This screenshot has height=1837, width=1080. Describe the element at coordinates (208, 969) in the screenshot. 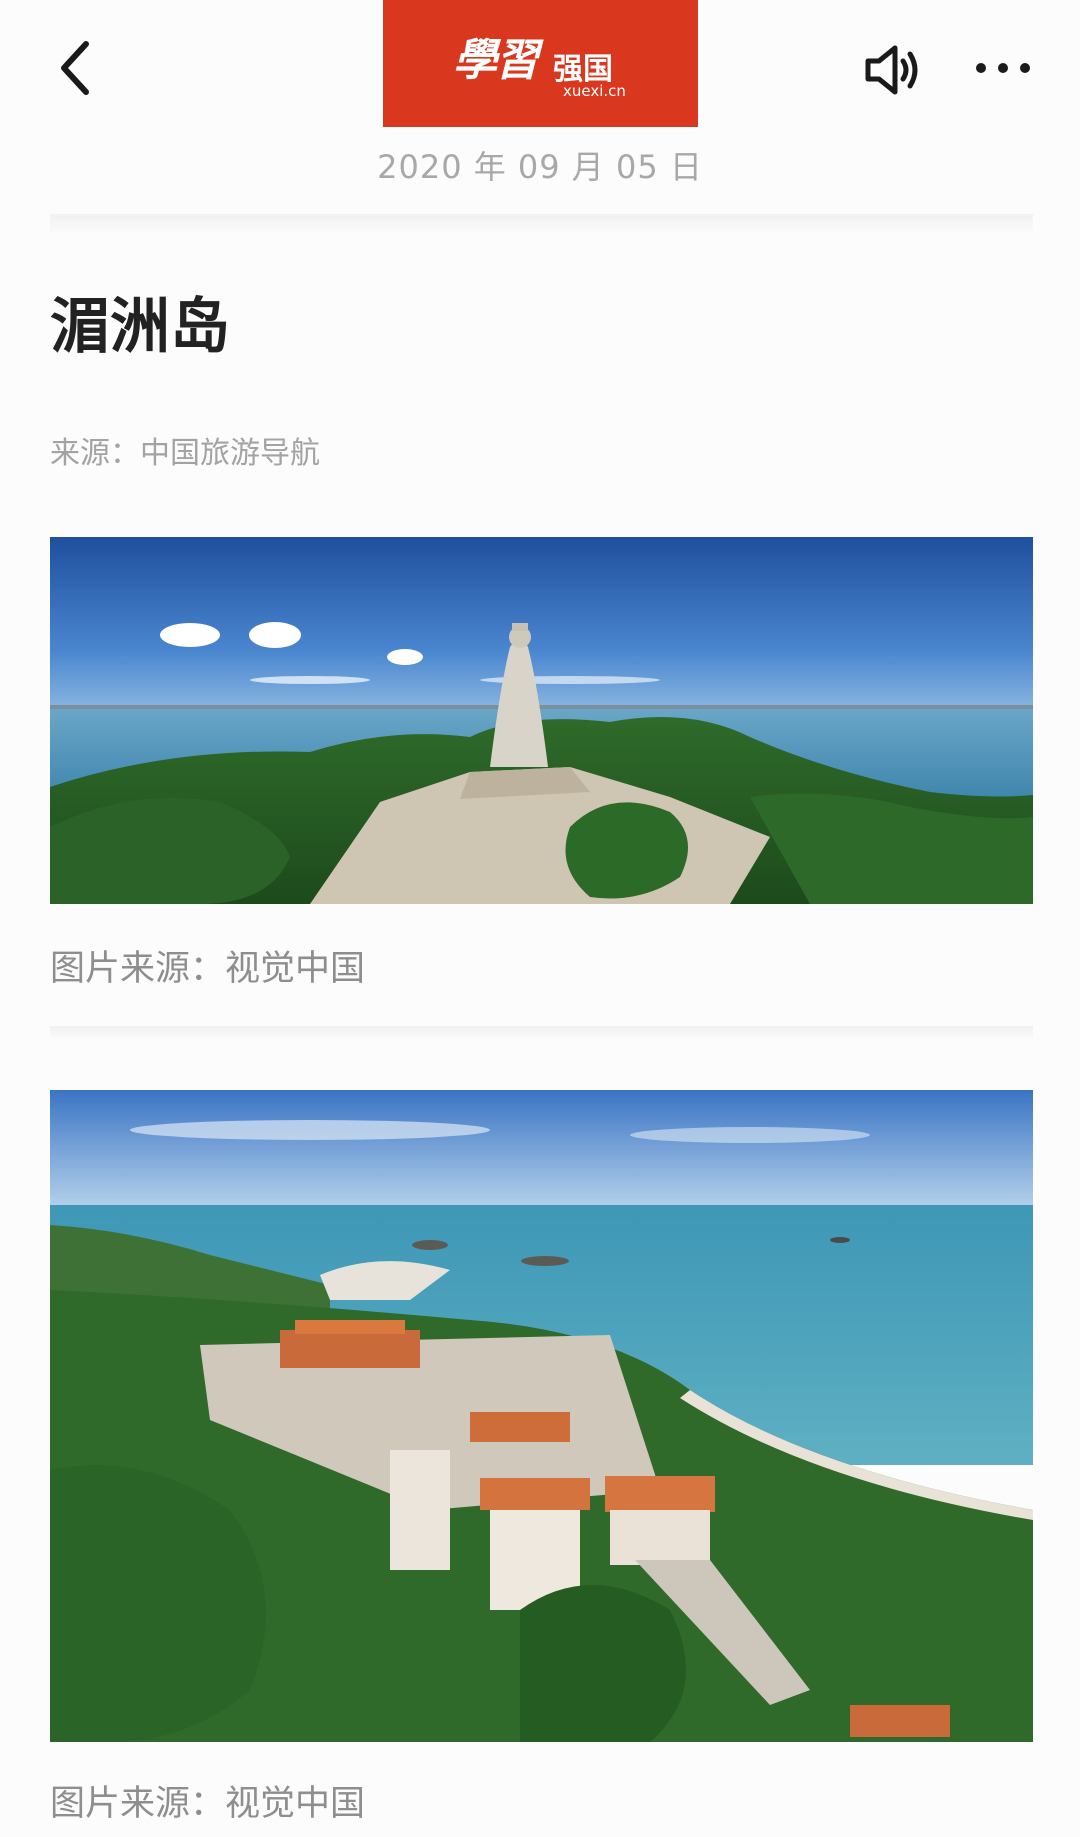

I see `image-caption-1: 图片来源：视觉中国` at that location.